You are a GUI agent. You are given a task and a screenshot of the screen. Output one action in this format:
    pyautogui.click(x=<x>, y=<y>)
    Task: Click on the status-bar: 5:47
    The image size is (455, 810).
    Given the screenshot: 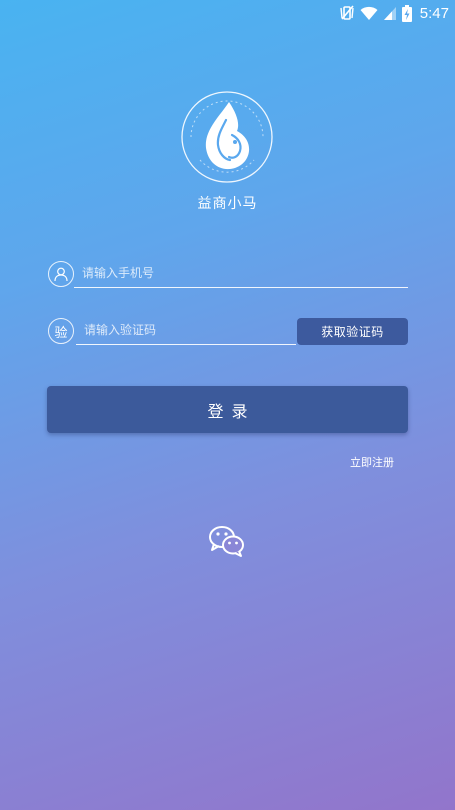 What is the action you would take?
    pyautogui.click(x=227, y=13)
    